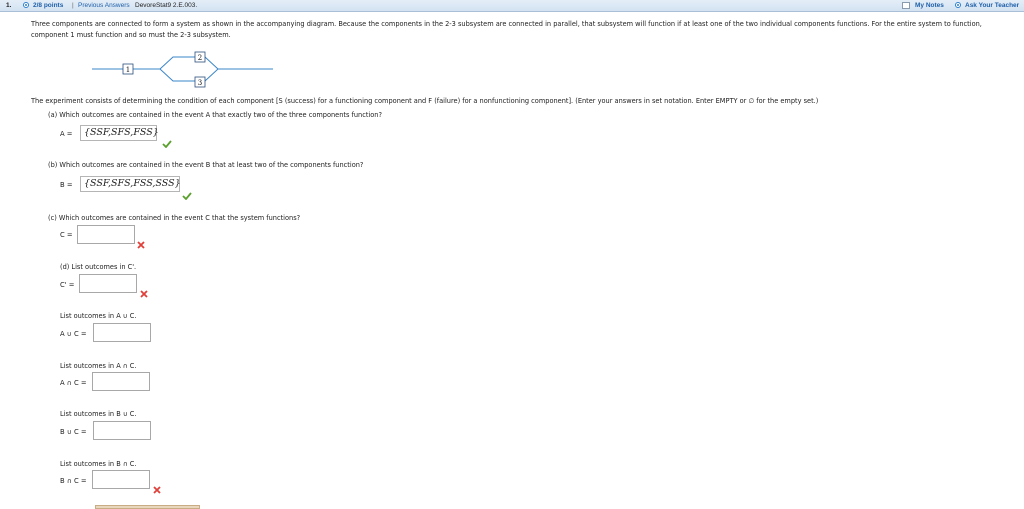 This screenshot has width=1024, height=509. Describe the element at coordinates (108, 283) in the screenshot. I see `part-d-answer-field` at that location.